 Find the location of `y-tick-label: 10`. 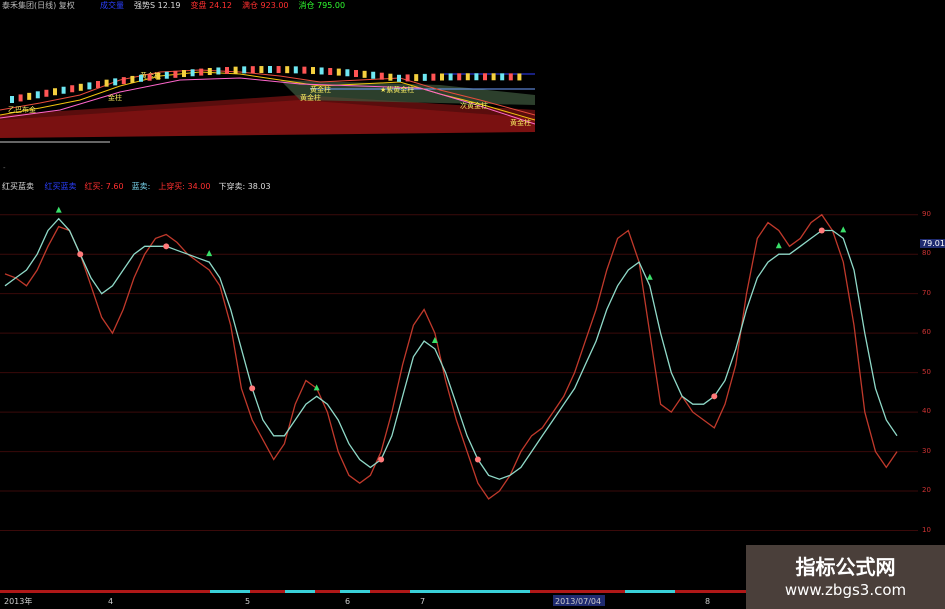

y-tick-label: 10 is located at coordinates (926, 529).